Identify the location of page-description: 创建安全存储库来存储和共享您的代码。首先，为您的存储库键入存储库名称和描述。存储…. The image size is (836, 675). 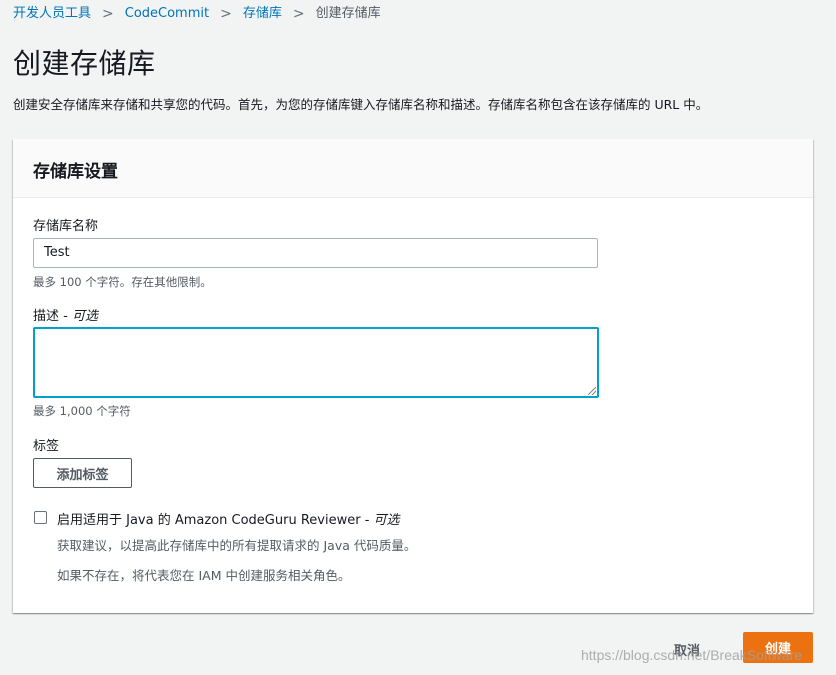
(361, 104).